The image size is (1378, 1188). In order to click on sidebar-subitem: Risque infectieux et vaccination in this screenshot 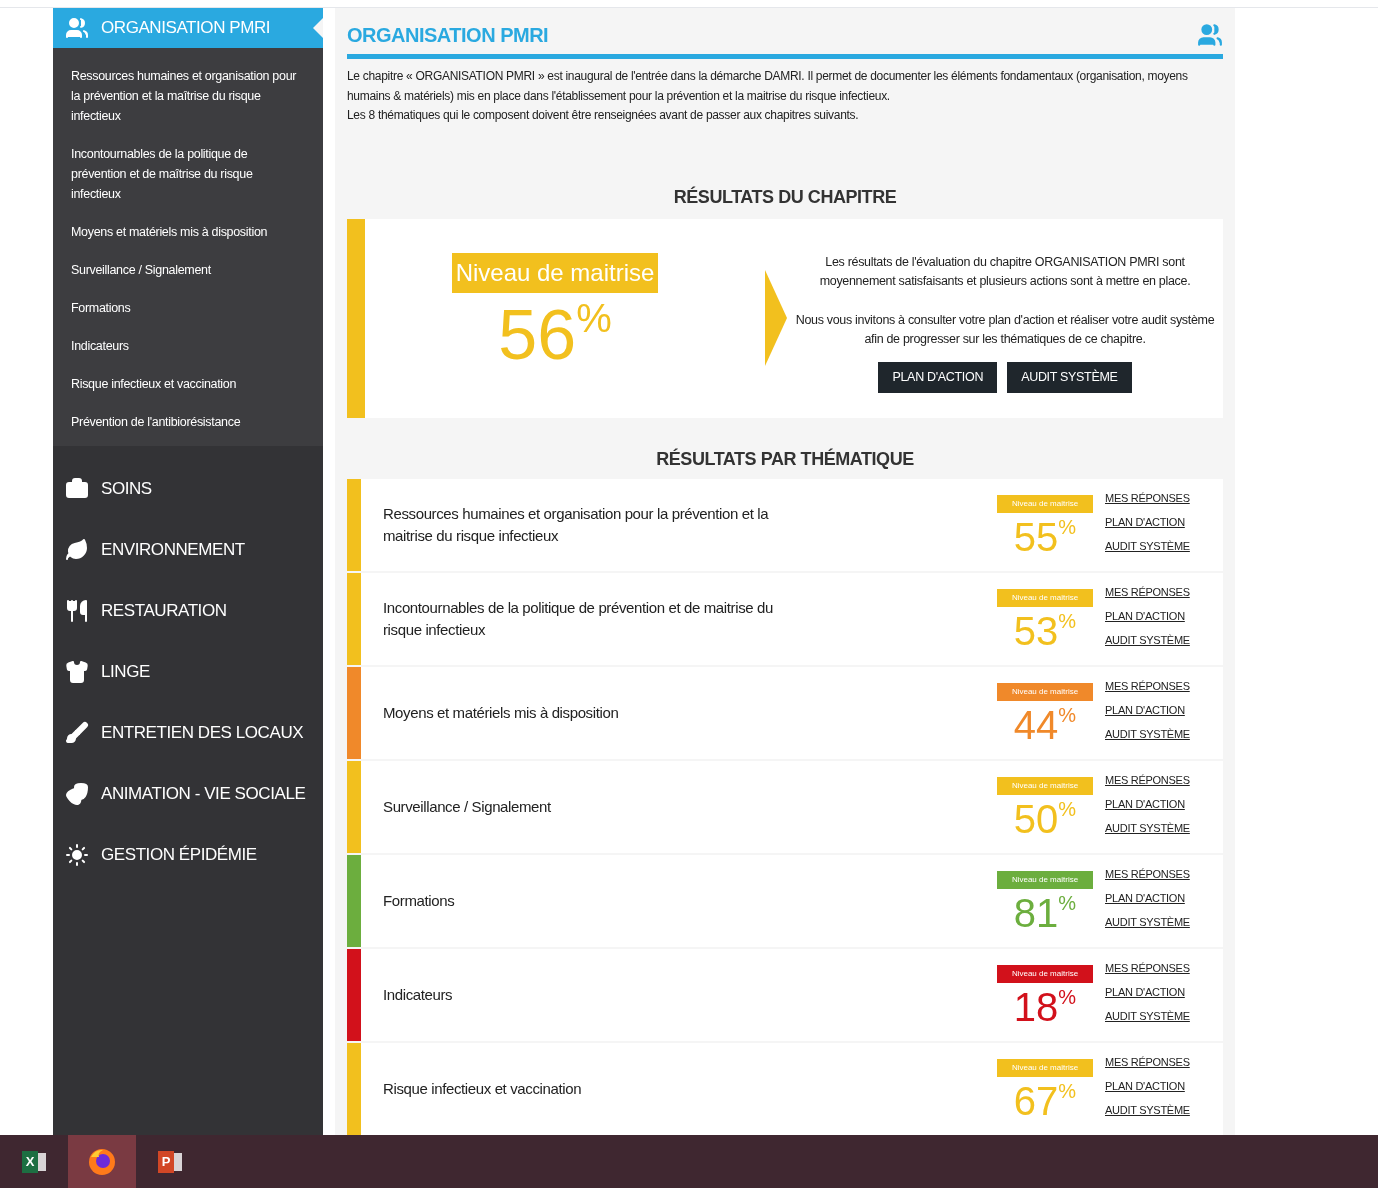, I will do `click(188, 384)`.